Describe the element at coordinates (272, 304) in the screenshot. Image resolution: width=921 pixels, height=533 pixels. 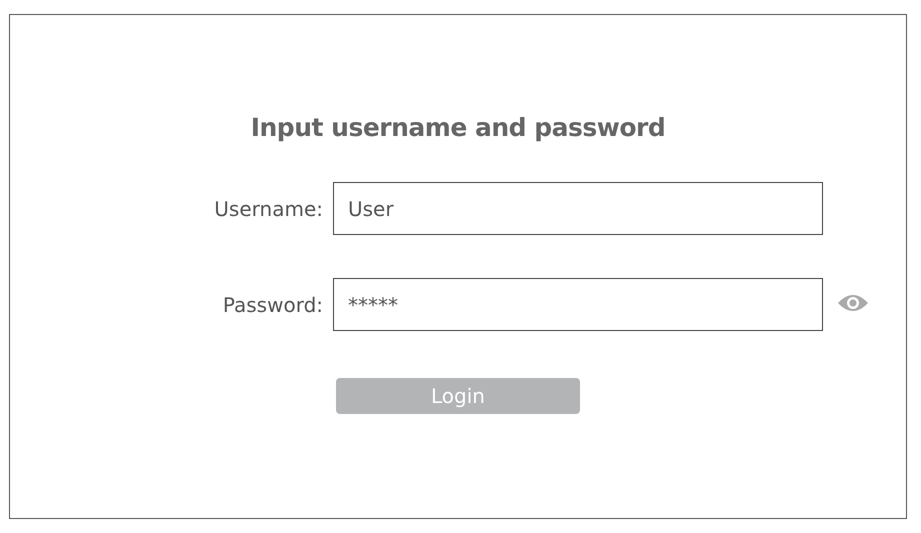
I see `field-label: Password:` at that location.